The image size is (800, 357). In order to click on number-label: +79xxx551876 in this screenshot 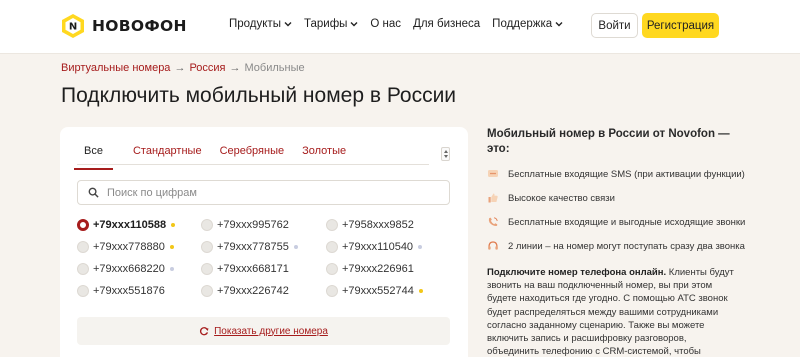, I will do `click(129, 291)`.